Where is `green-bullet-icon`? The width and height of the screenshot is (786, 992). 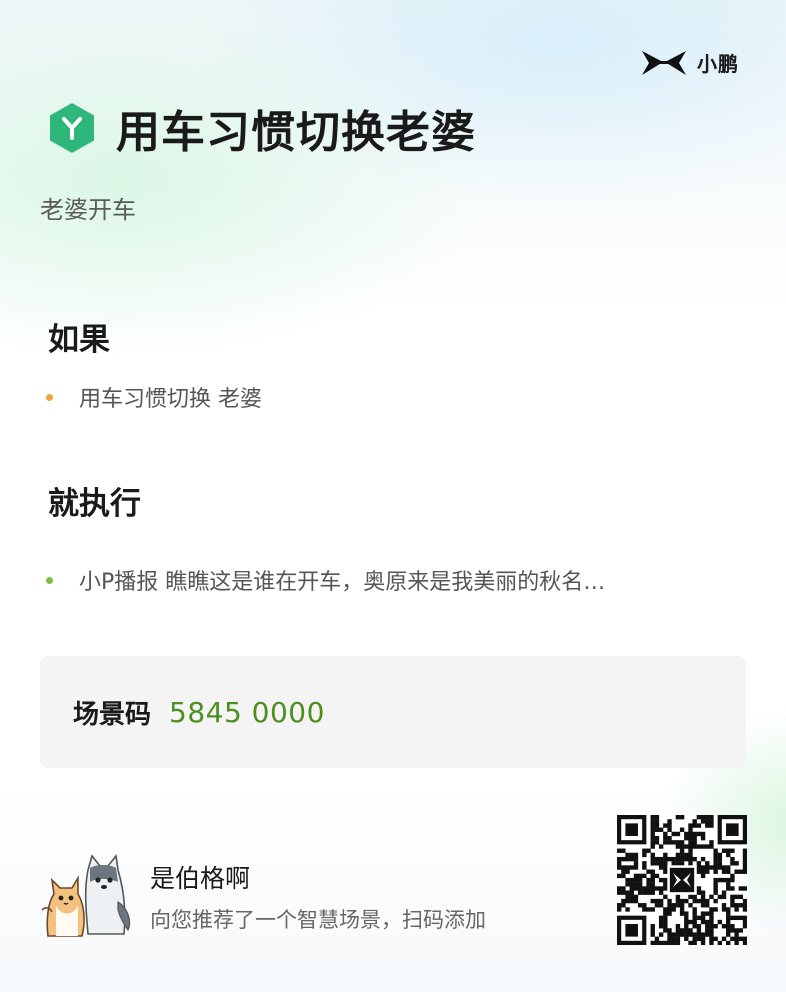 green-bullet-icon is located at coordinates (49, 580).